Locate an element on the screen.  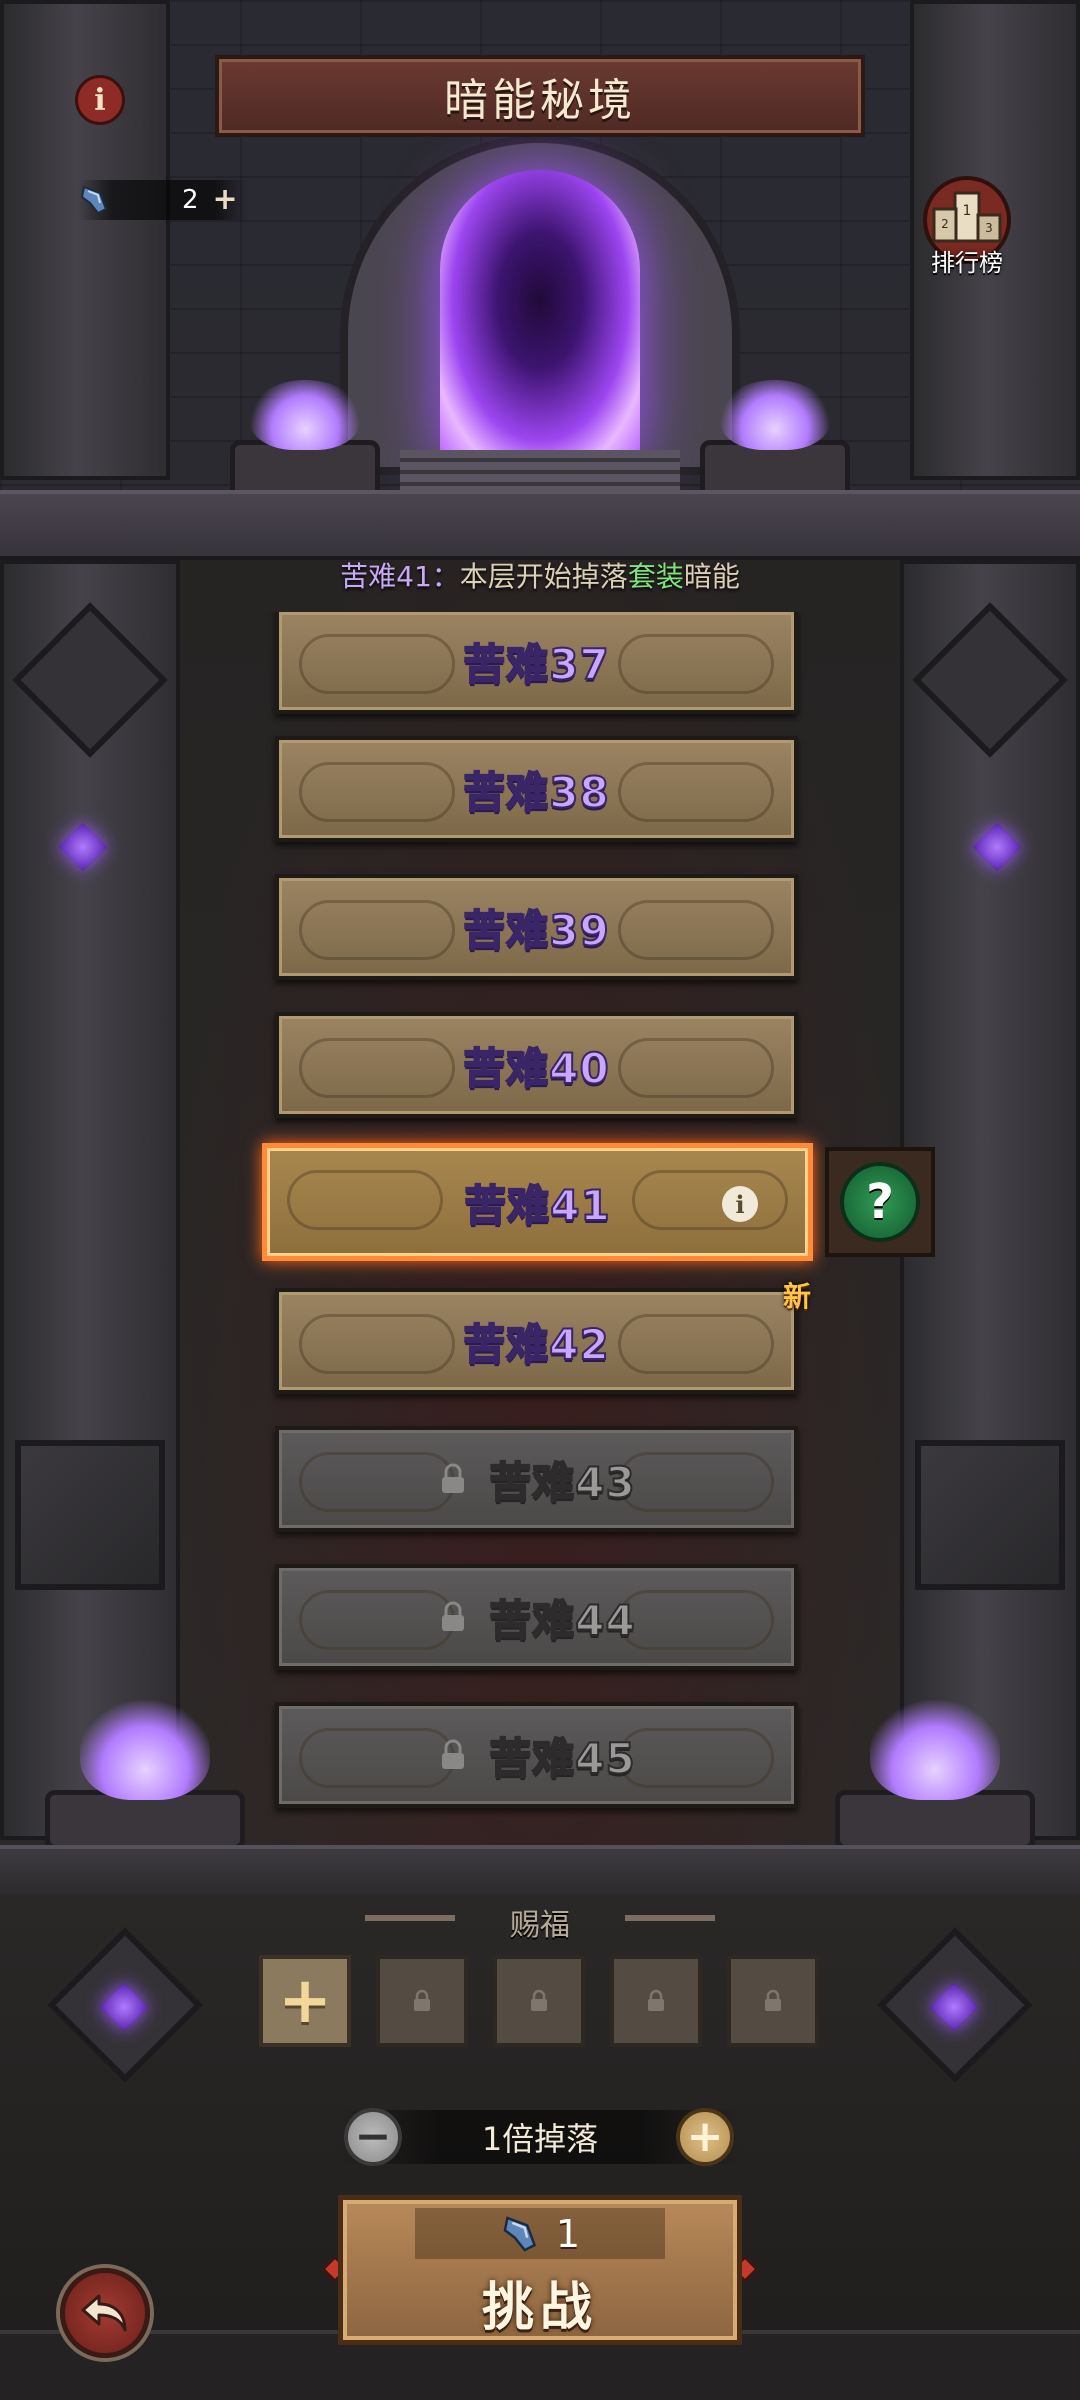
level-item-39: 苦难39 is located at coordinates (536, 927).